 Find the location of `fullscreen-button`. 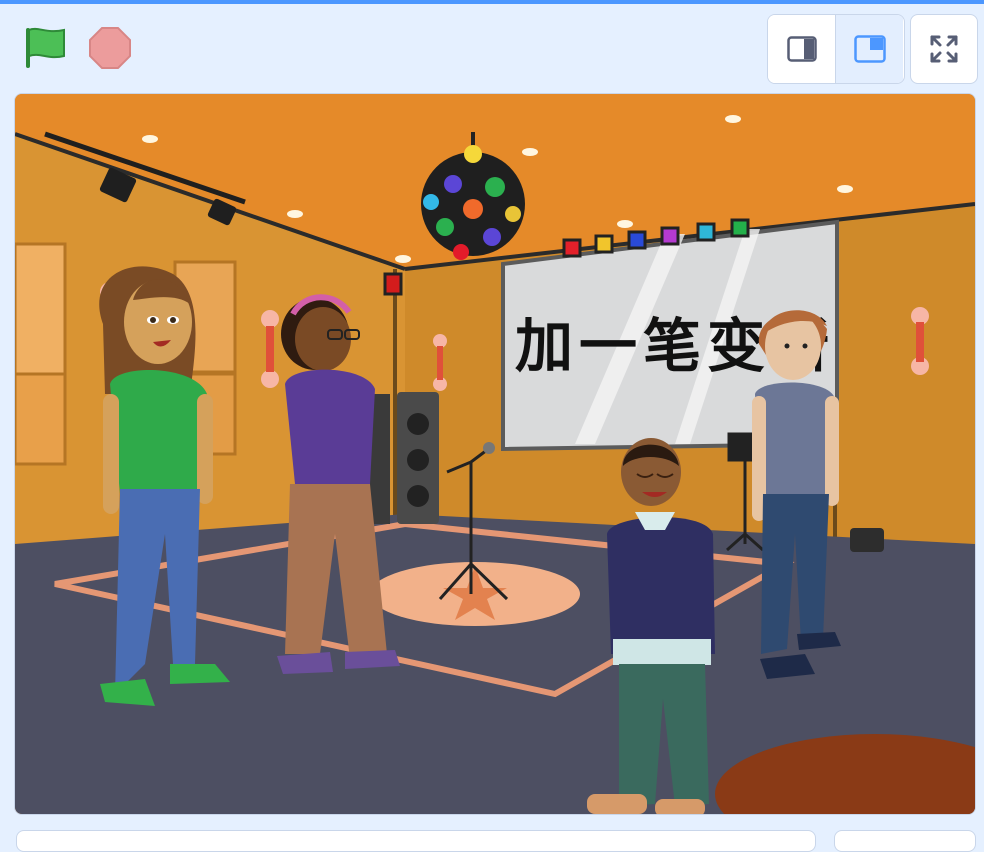

fullscreen-button is located at coordinates (944, 49).